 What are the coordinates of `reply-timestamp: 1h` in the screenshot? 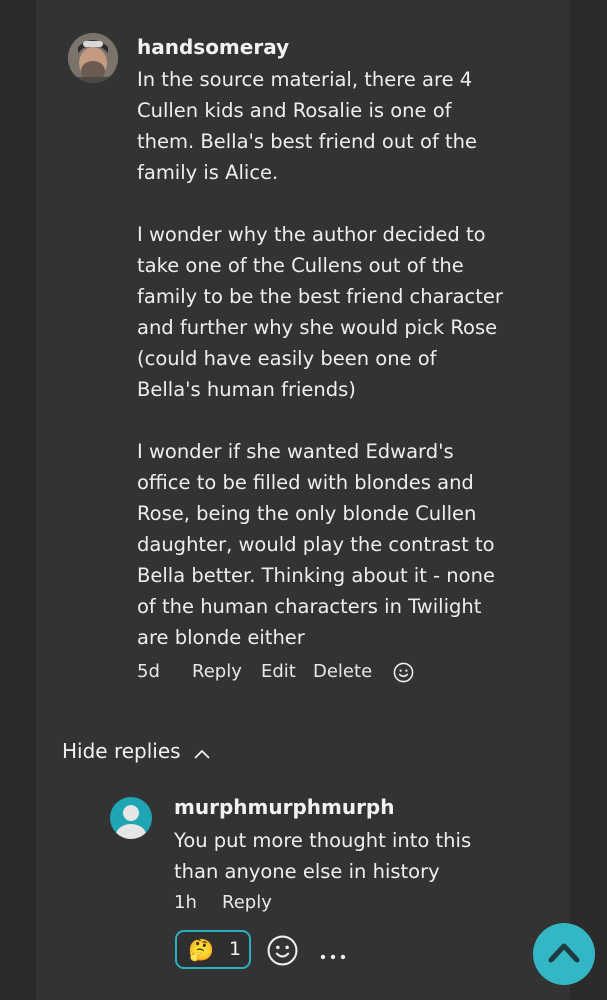 It's located at (185, 902).